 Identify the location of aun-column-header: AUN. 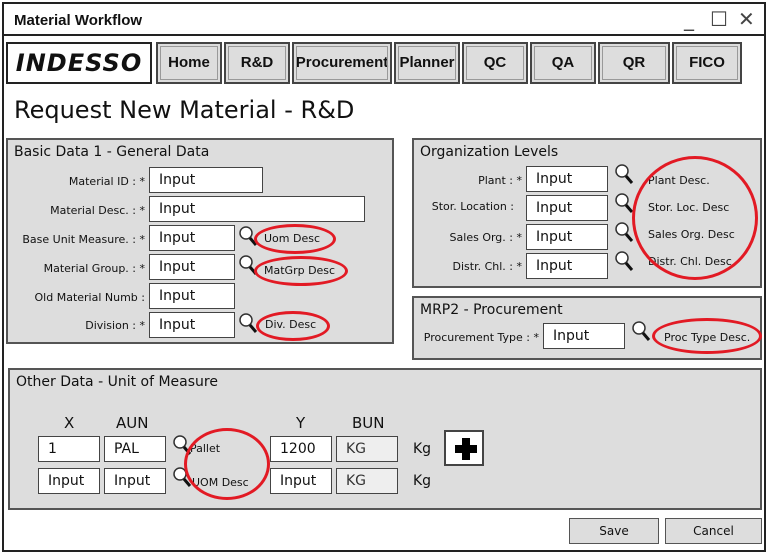
(132, 423).